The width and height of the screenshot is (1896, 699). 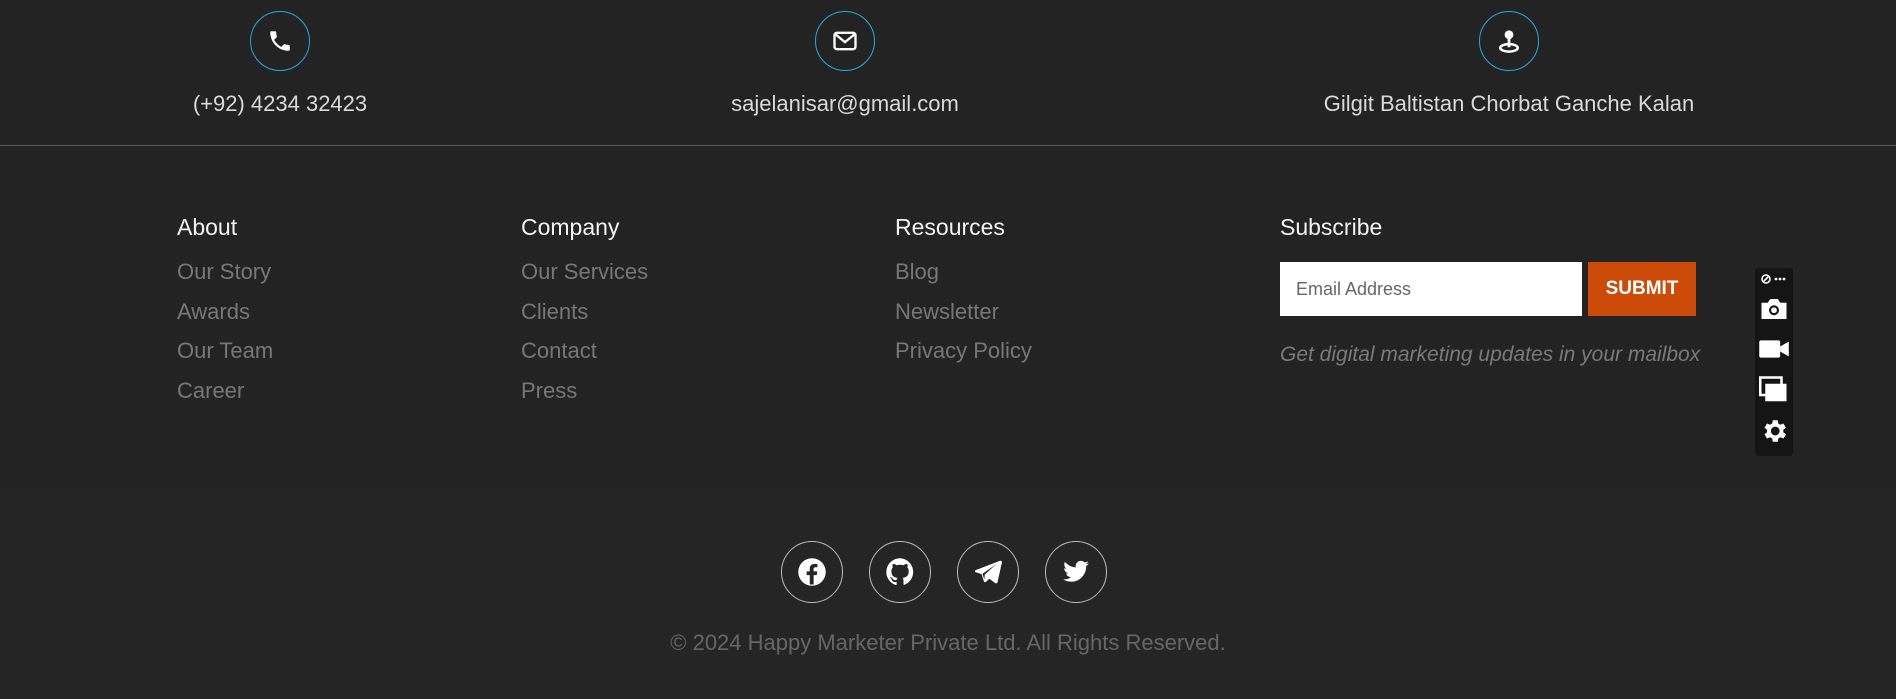 I want to click on submit-button: SUBMIT, so click(x=1642, y=289).